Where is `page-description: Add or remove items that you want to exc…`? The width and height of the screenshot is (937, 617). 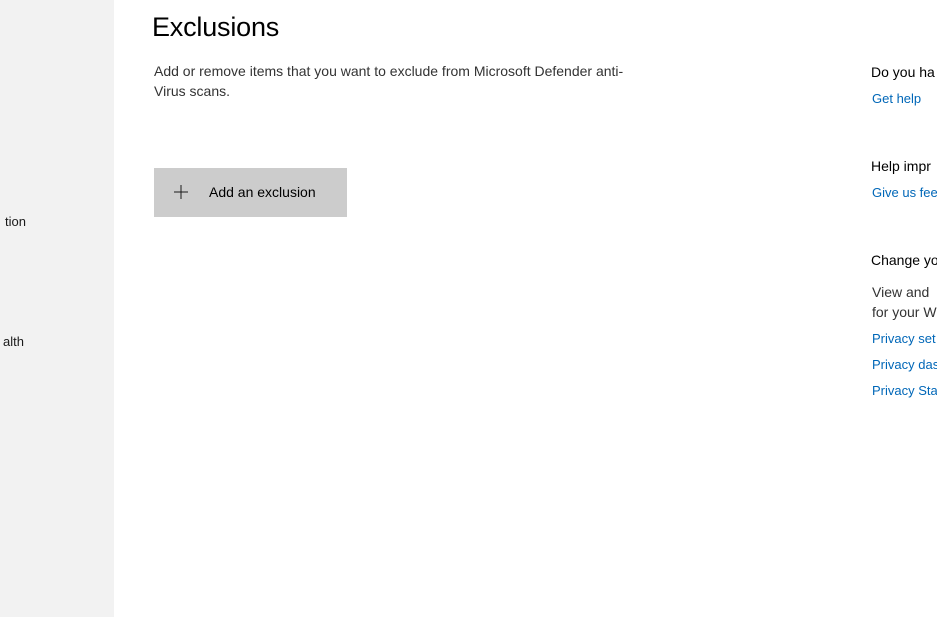
page-description: Add or remove items that you want to exc… is located at coordinates (389, 81).